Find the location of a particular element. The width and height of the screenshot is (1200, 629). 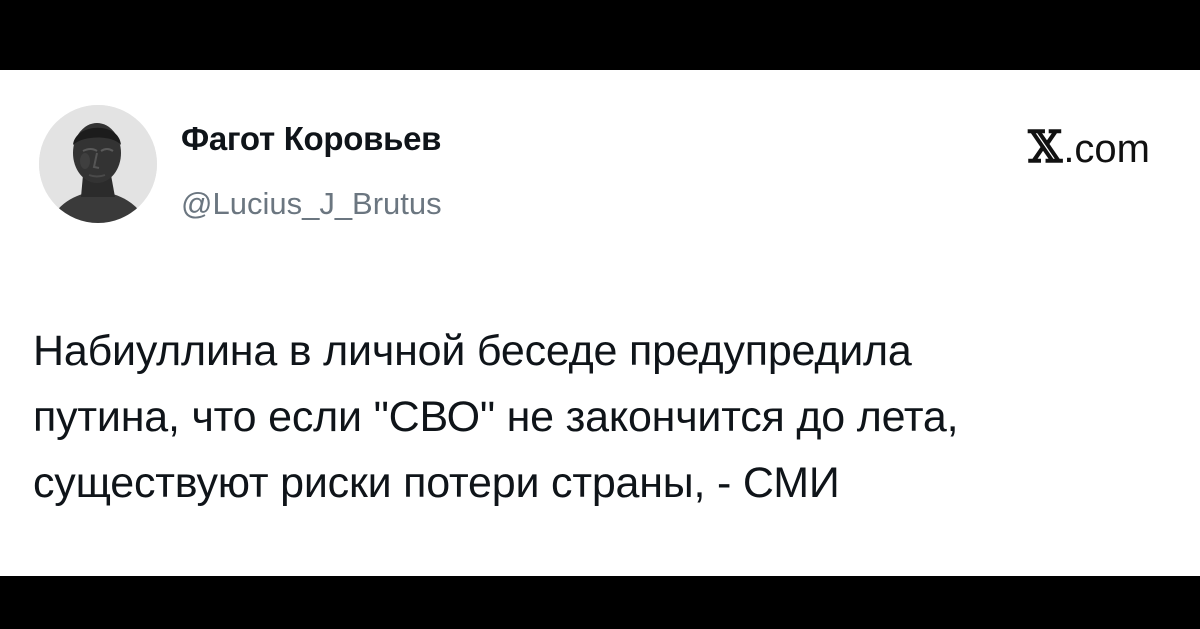

bust-portrait-icon is located at coordinates (98, 164).